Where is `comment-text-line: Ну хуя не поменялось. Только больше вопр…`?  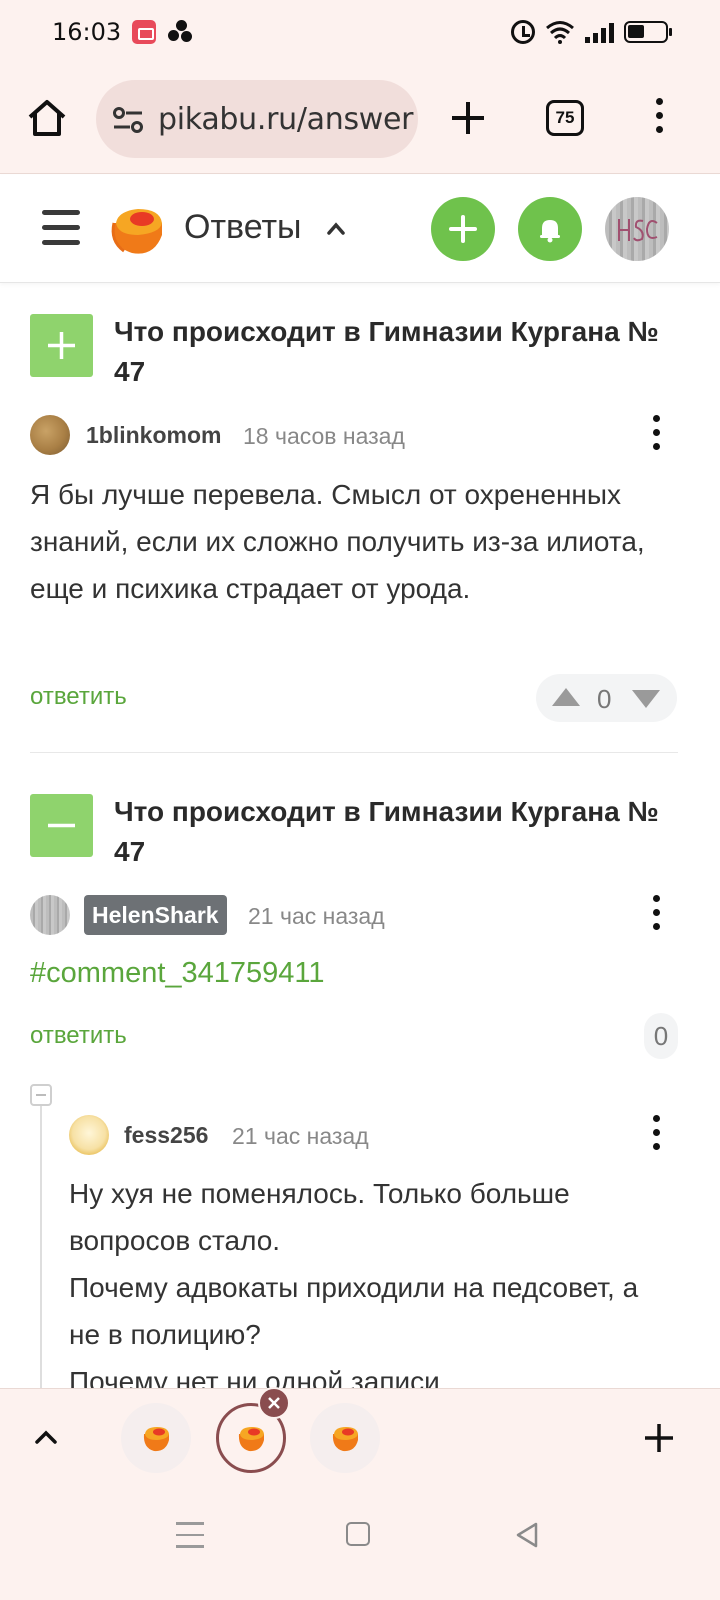 comment-text-line: Ну хуя не поменялось. Только больше вопр… is located at coordinates (319, 1217).